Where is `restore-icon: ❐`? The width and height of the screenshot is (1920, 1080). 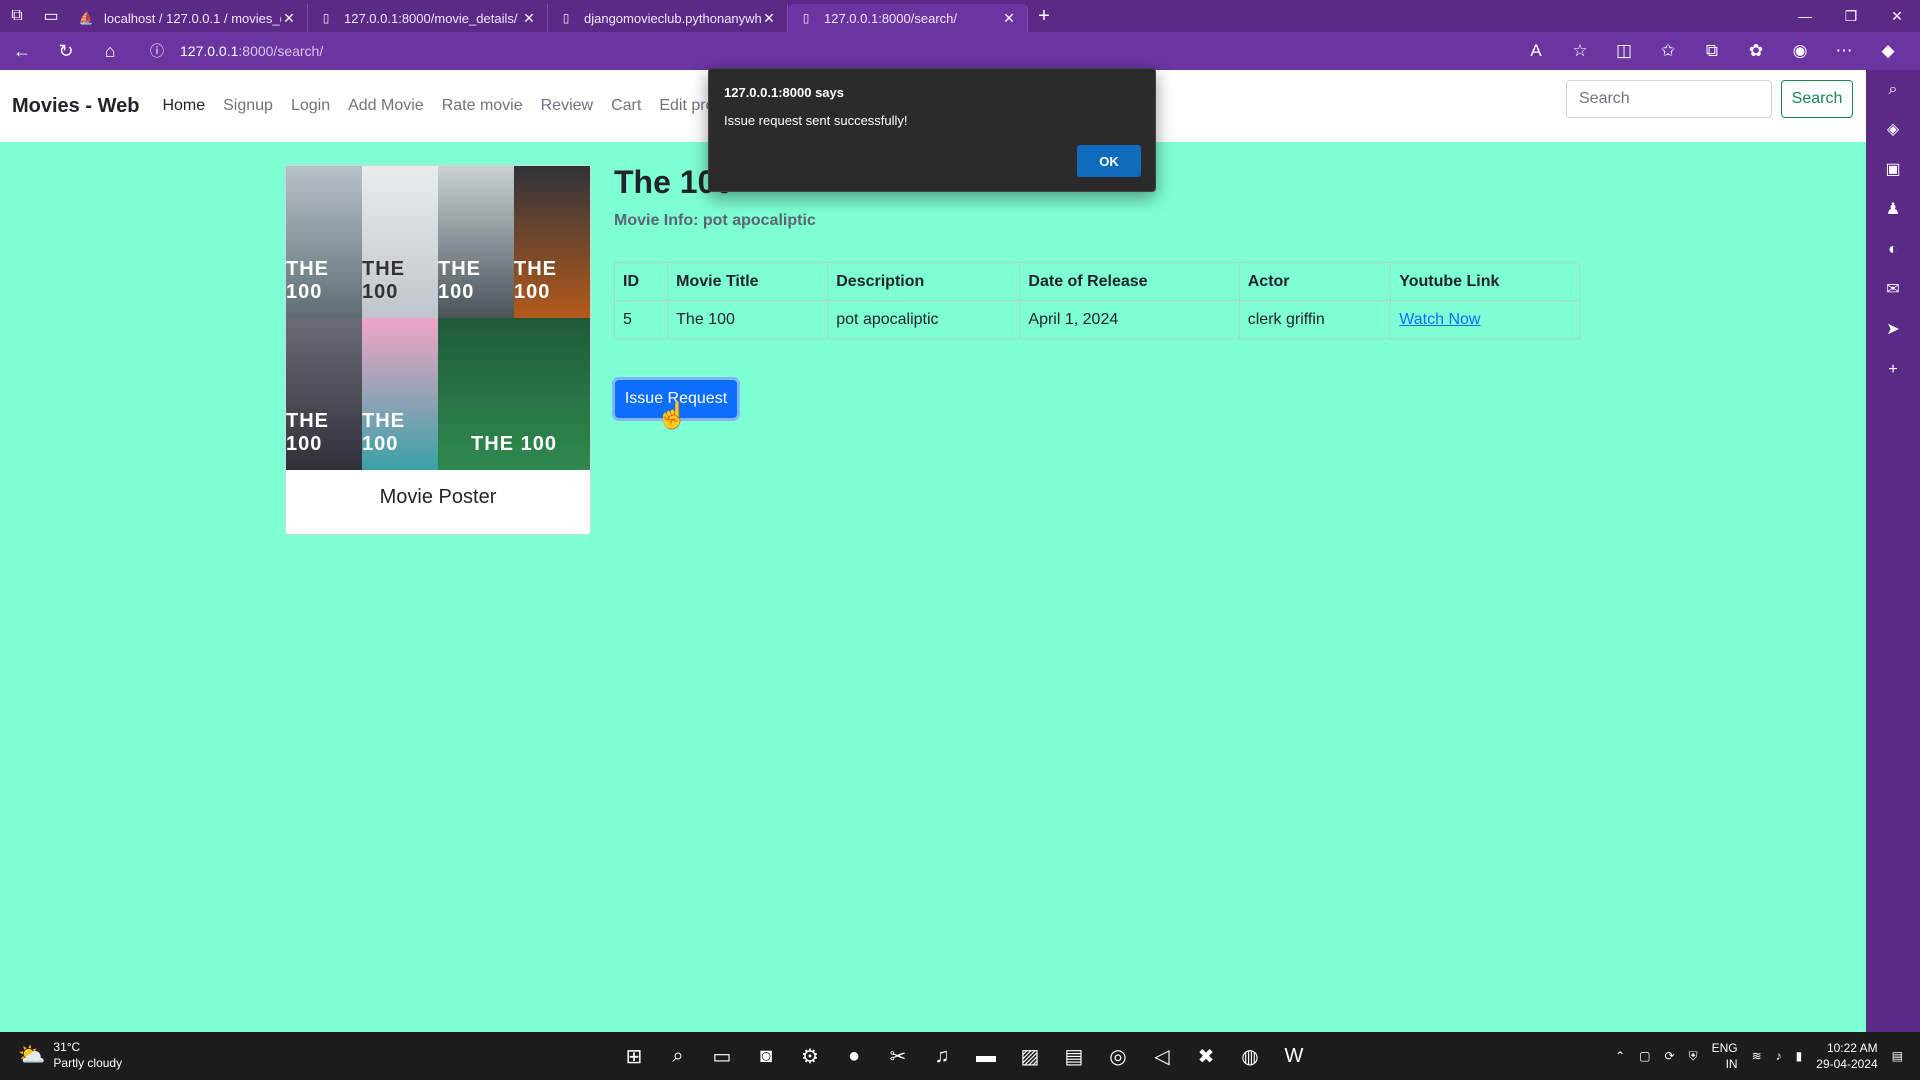 restore-icon: ❐ is located at coordinates (1851, 16).